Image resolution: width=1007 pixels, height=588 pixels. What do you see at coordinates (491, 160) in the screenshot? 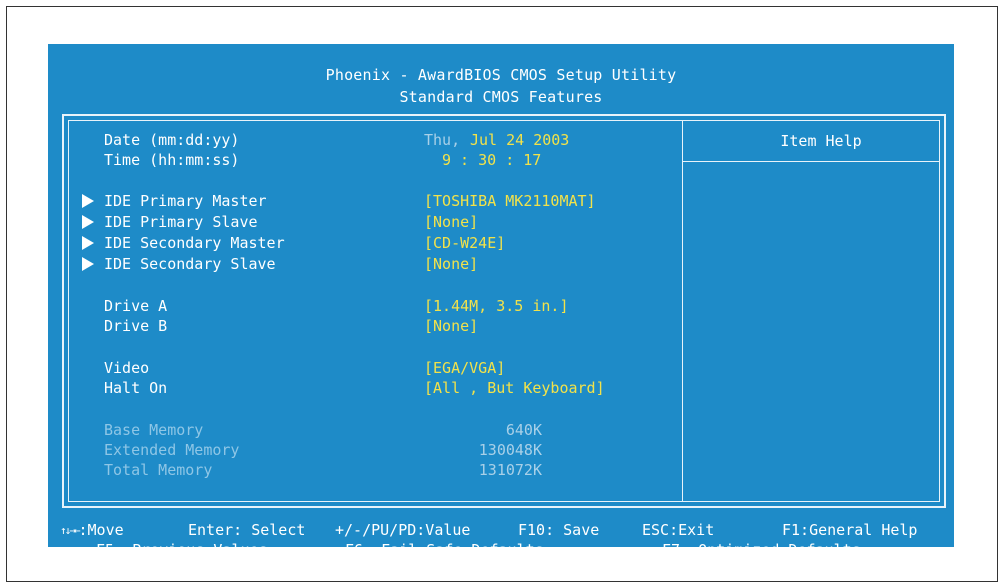
I see `time-value: 9 : 30 : 17` at bounding box center [491, 160].